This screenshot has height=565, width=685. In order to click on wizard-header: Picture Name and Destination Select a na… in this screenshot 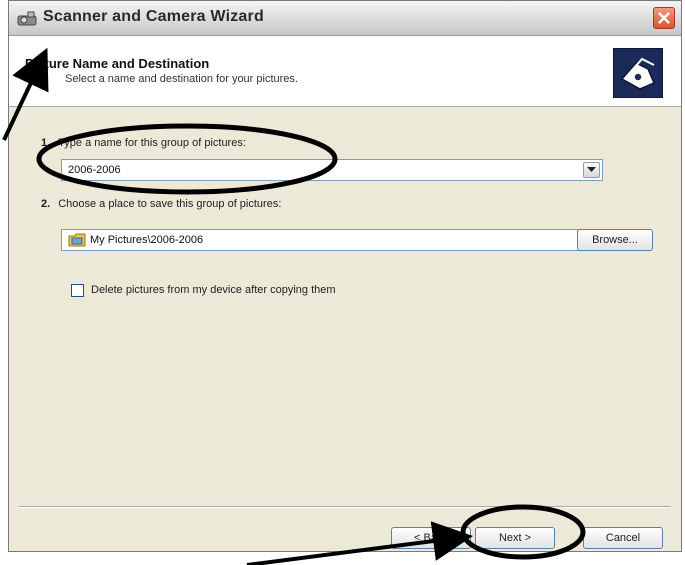, I will do `click(345, 71)`.